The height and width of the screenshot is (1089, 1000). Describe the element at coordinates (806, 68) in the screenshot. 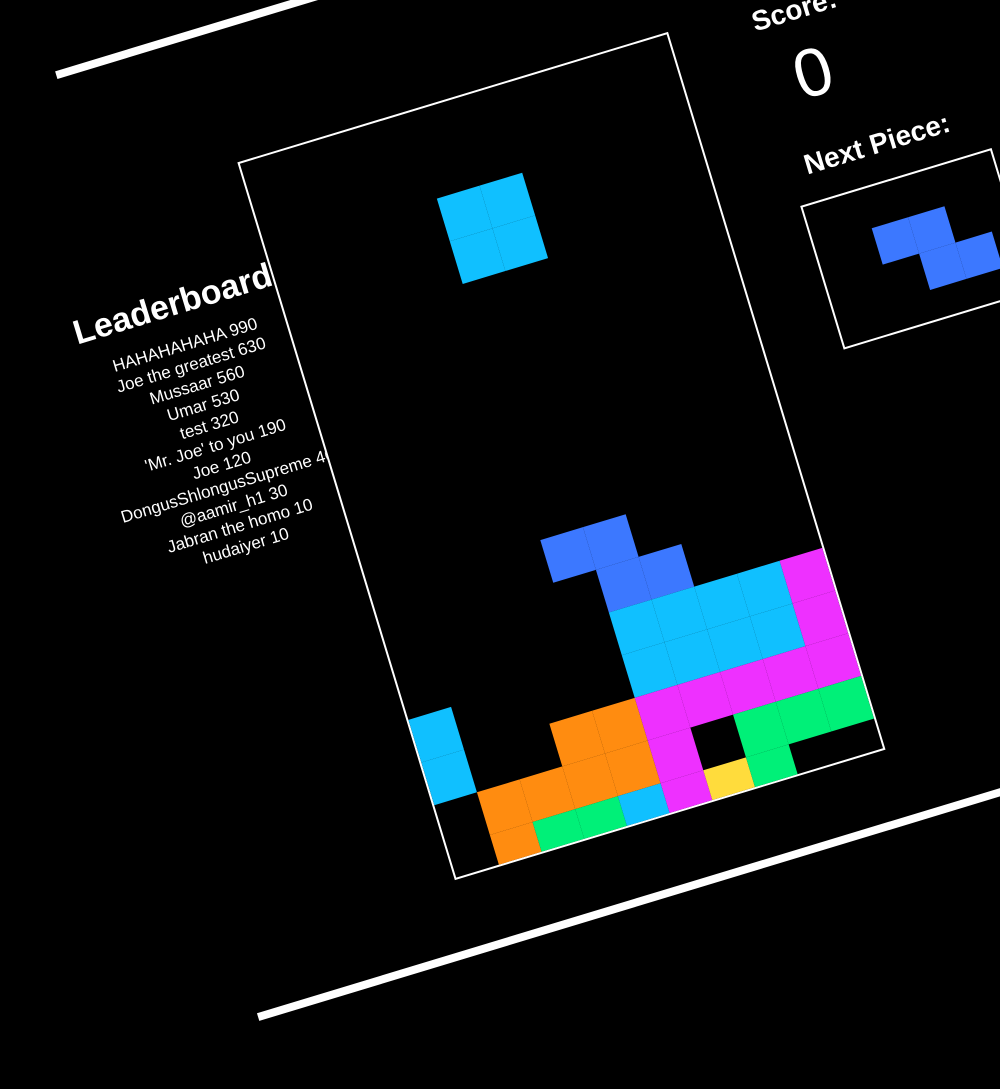

I see `score-panel: Score: 0` at that location.